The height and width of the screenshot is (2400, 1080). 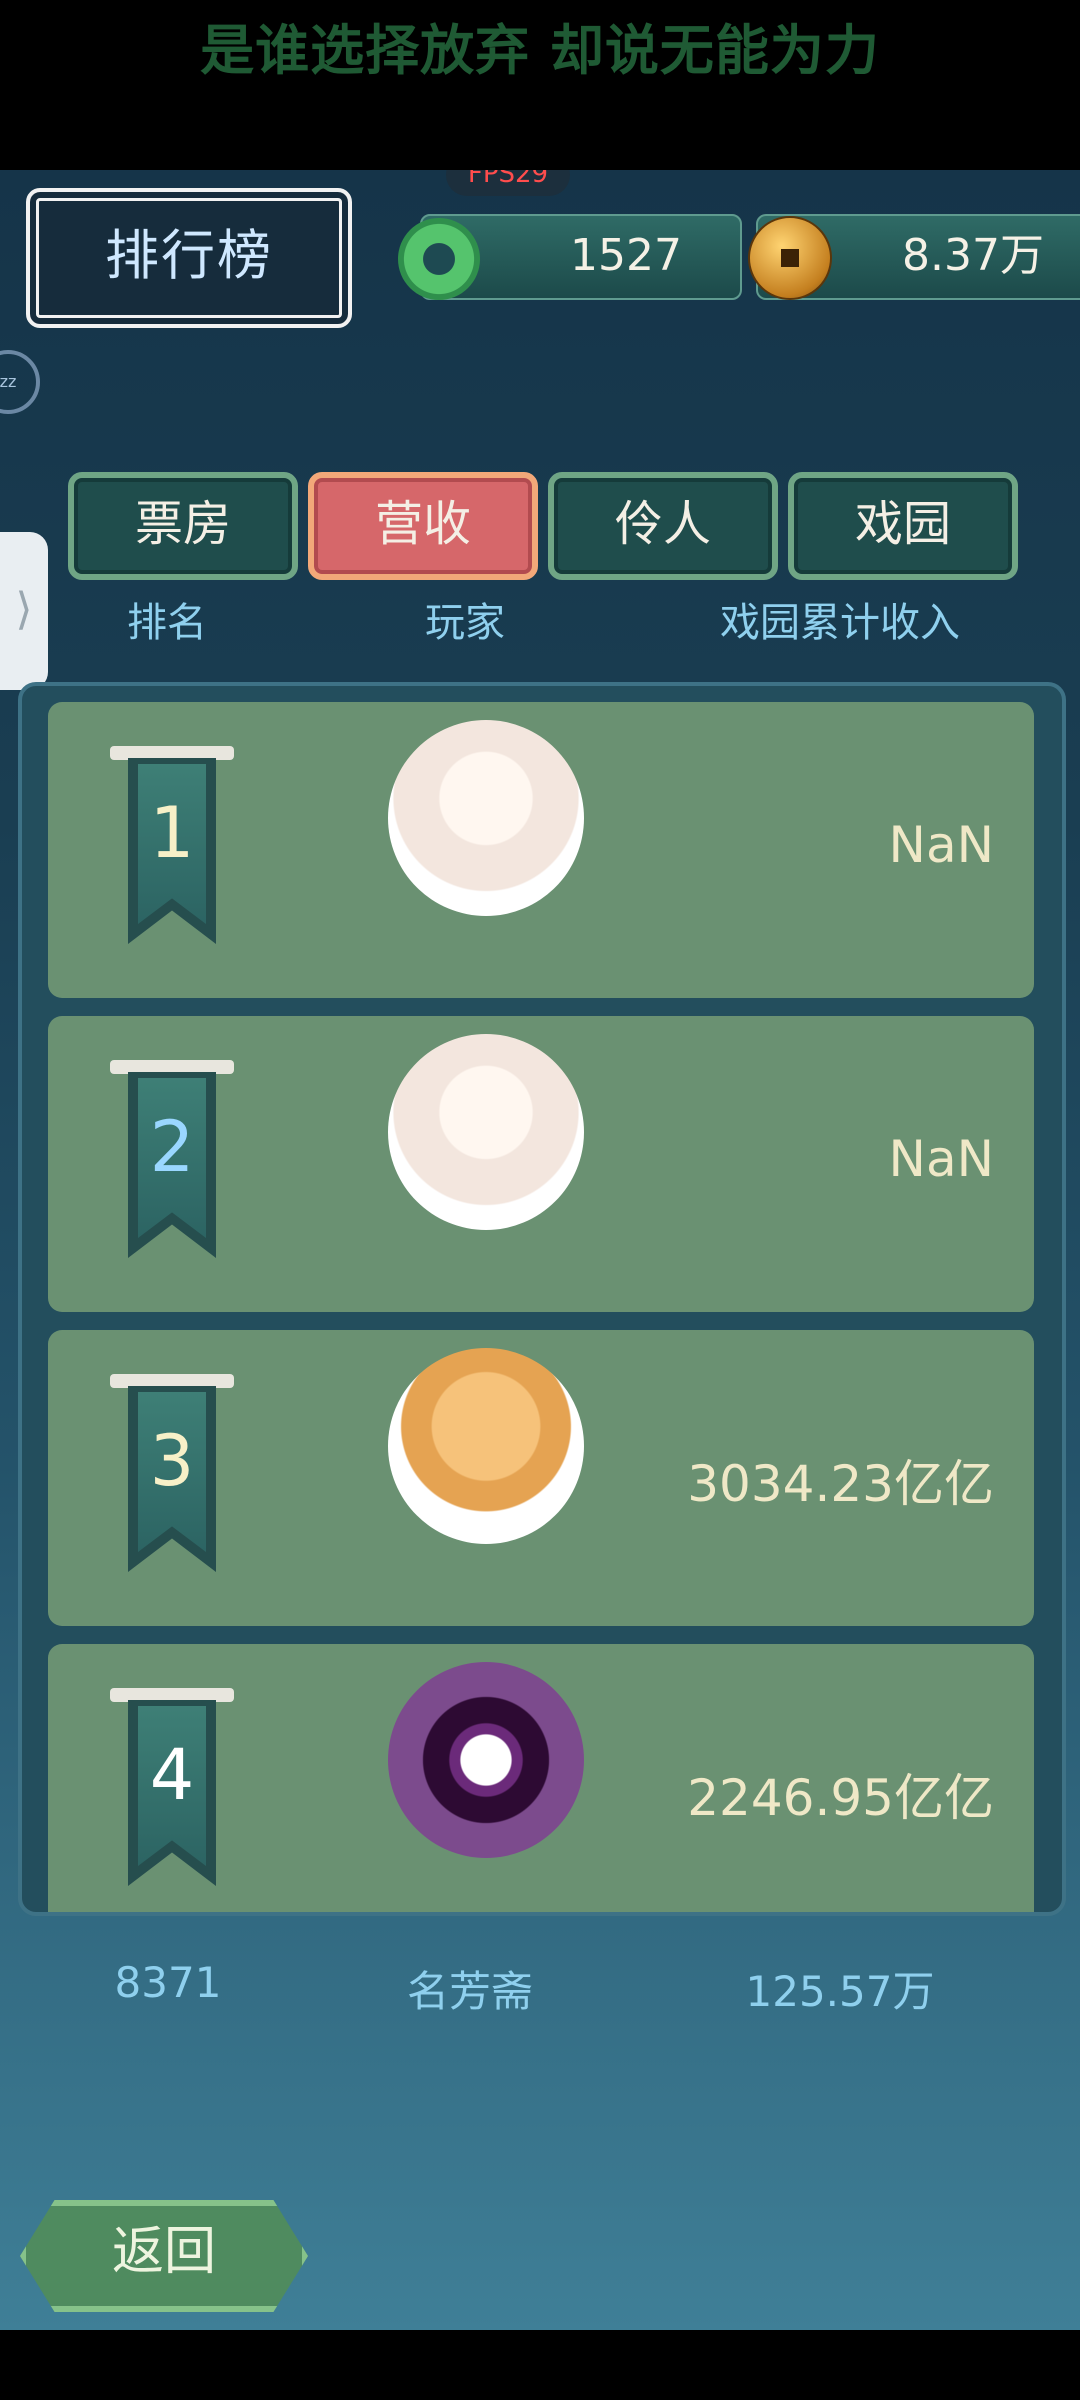 I want to click on leaderboard-title-panel: 排行榜, so click(x=189, y=258).